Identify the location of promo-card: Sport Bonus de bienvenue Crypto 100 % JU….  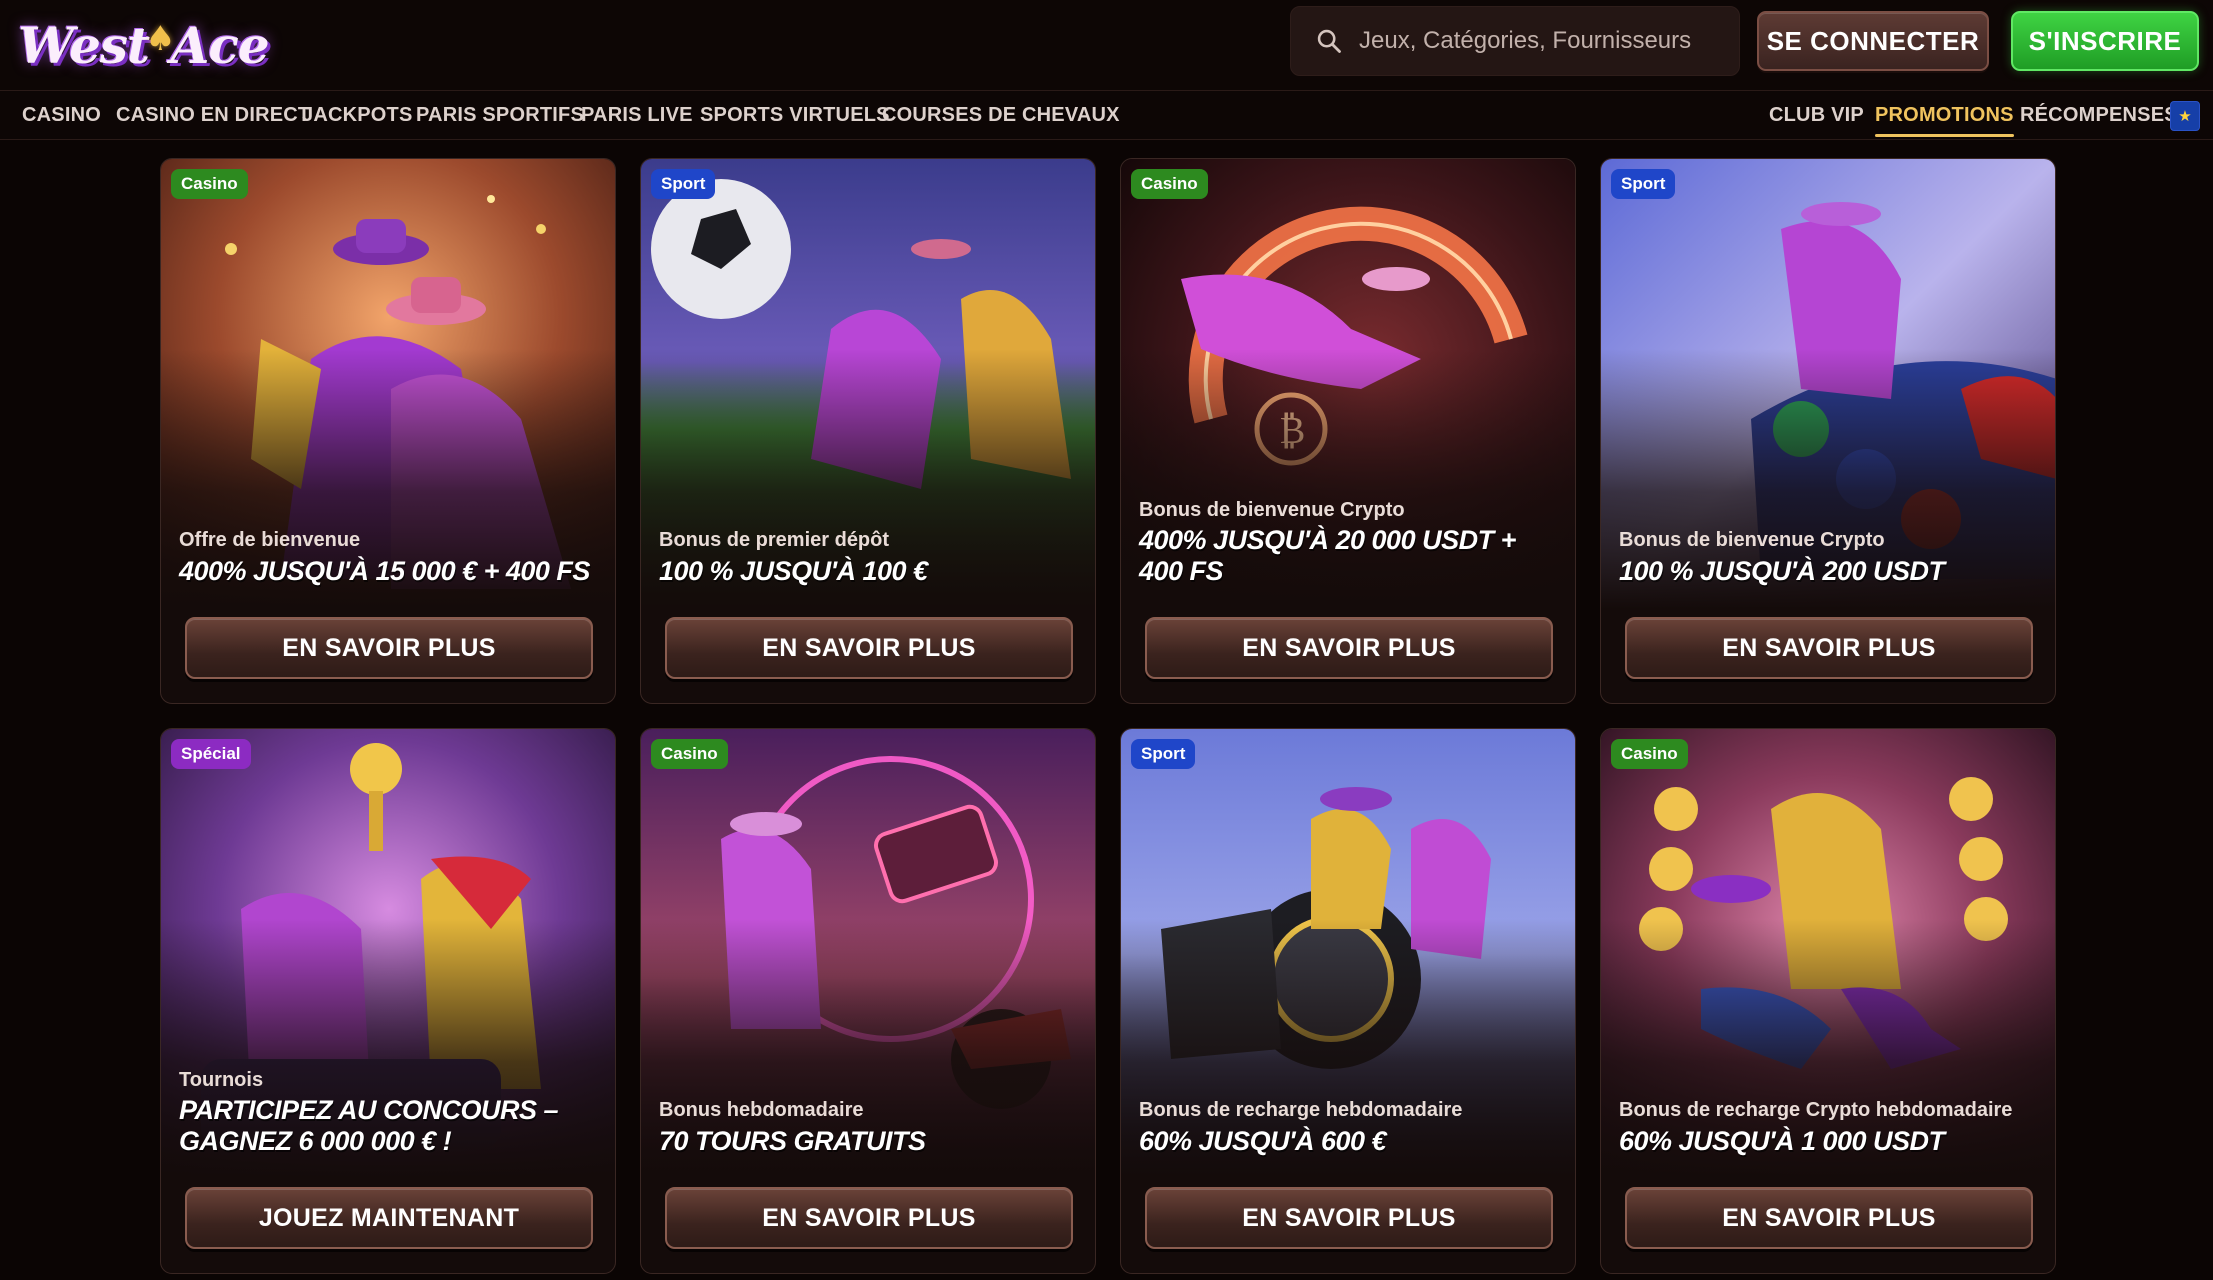
(1828, 431).